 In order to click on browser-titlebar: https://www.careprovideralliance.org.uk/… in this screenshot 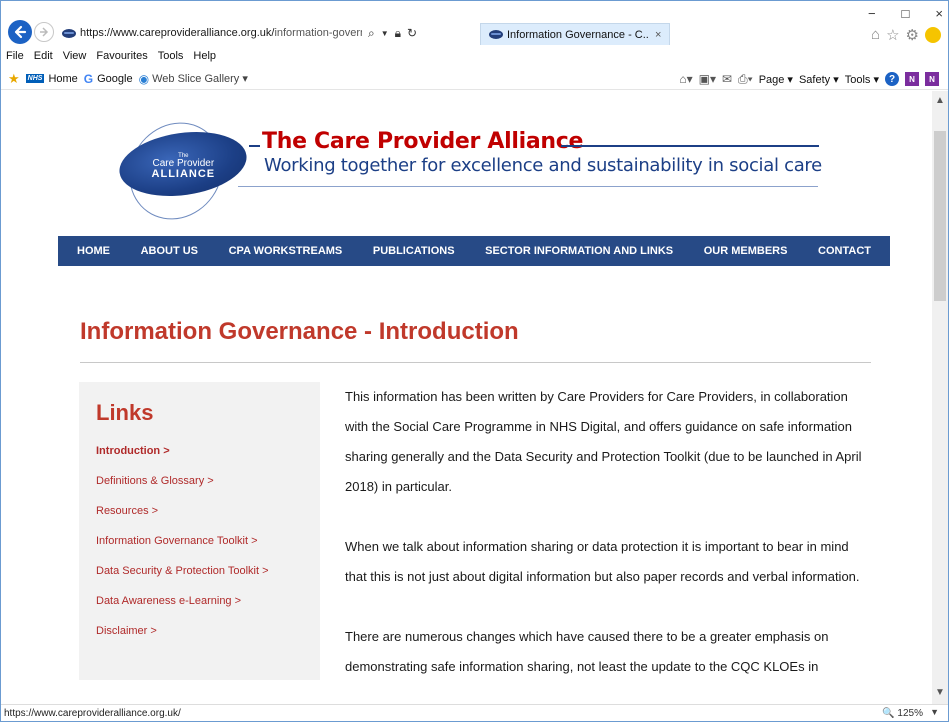, I will do `click(474, 23)`.